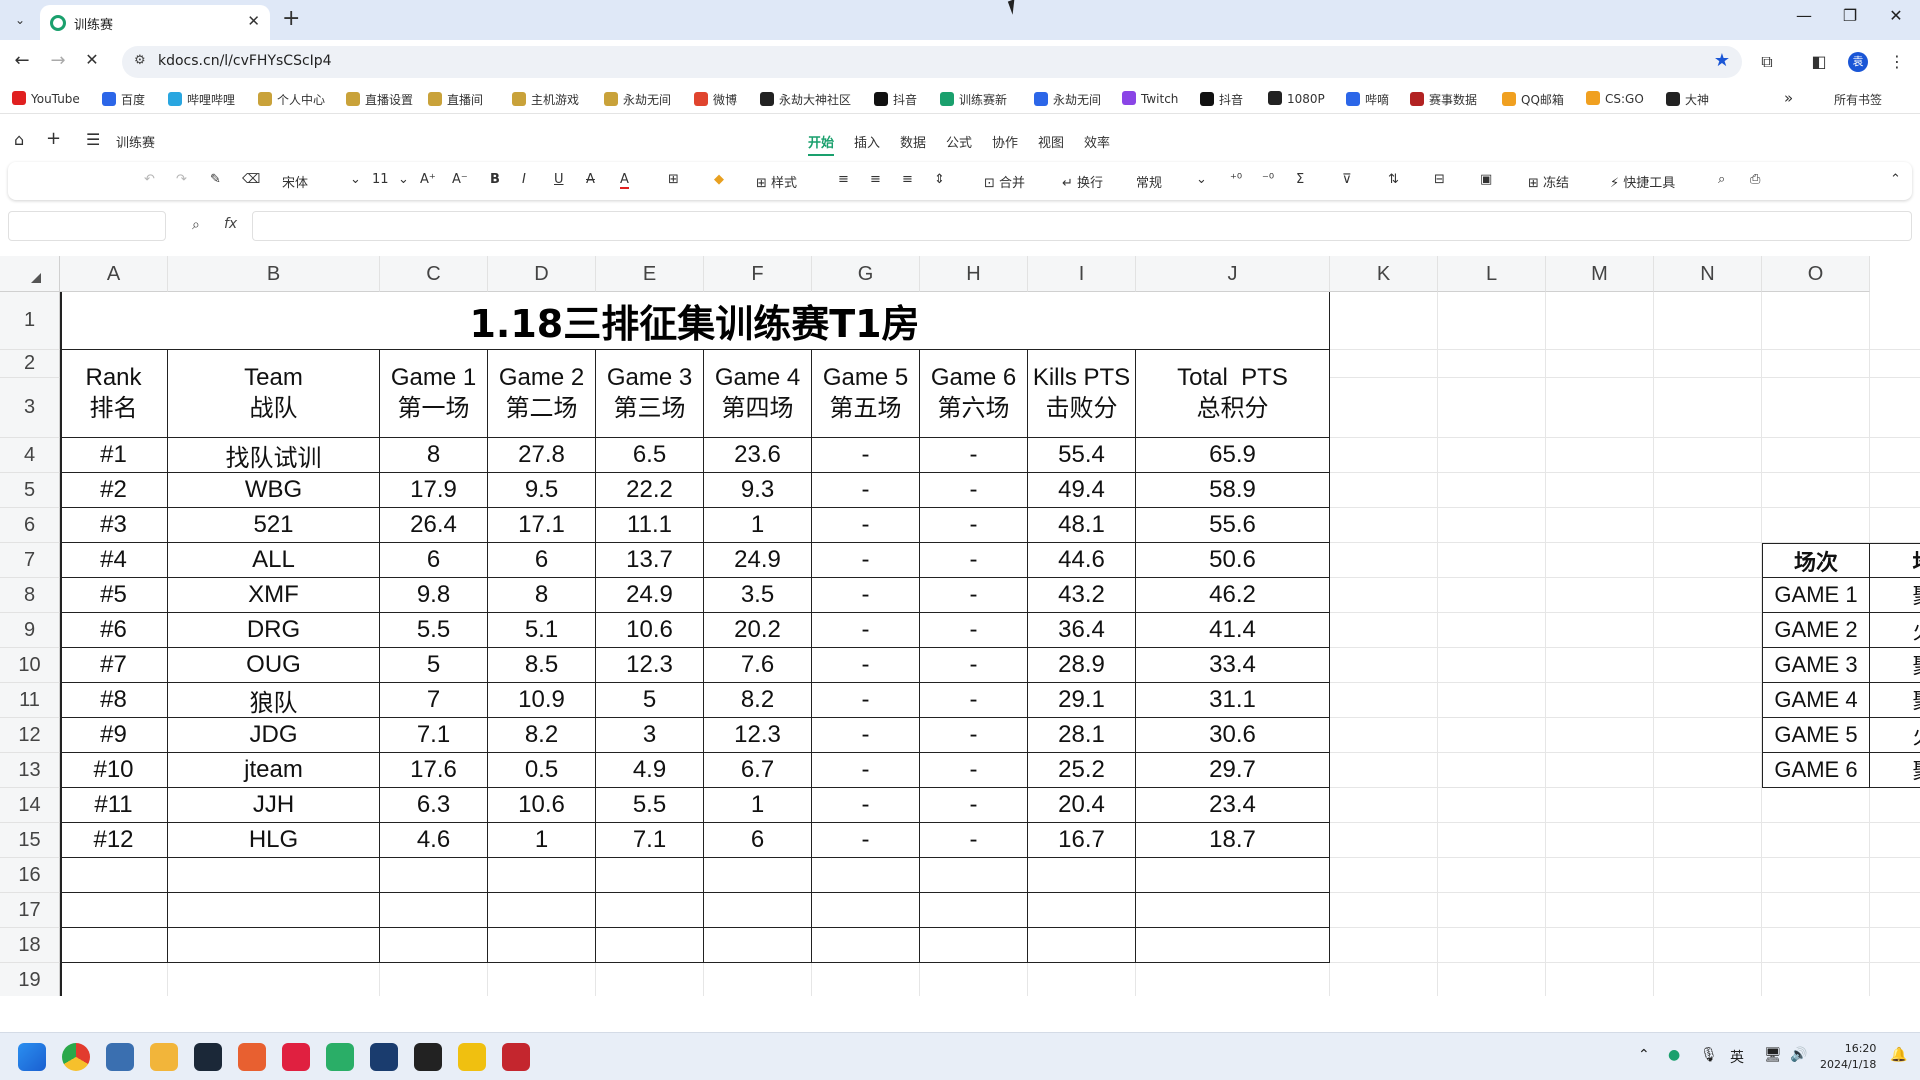 The width and height of the screenshot is (1920, 1080). Describe the element at coordinates (251, 179) in the screenshot. I see `clear-format-icon: ⌫` at that location.